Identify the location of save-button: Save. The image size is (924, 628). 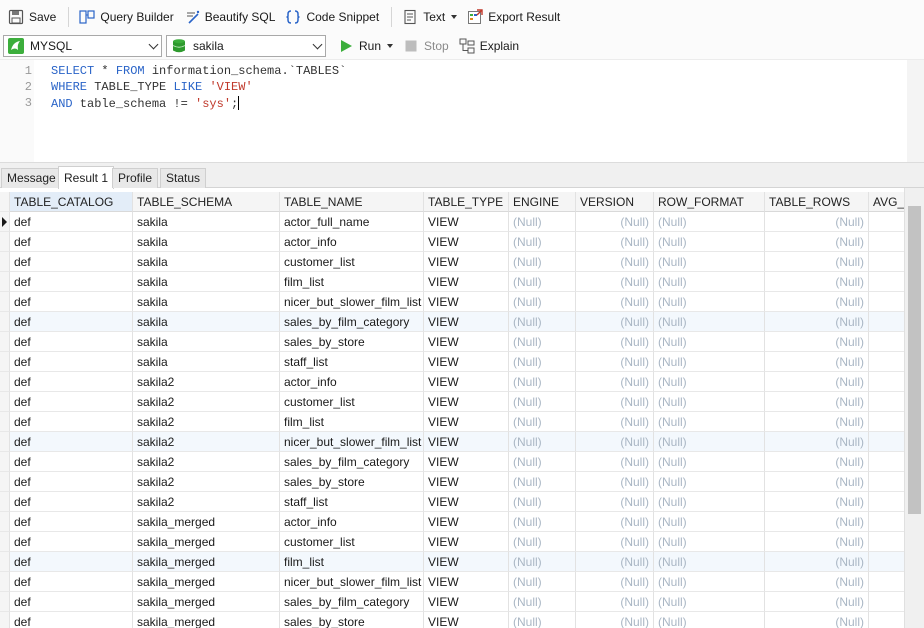
(32, 17).